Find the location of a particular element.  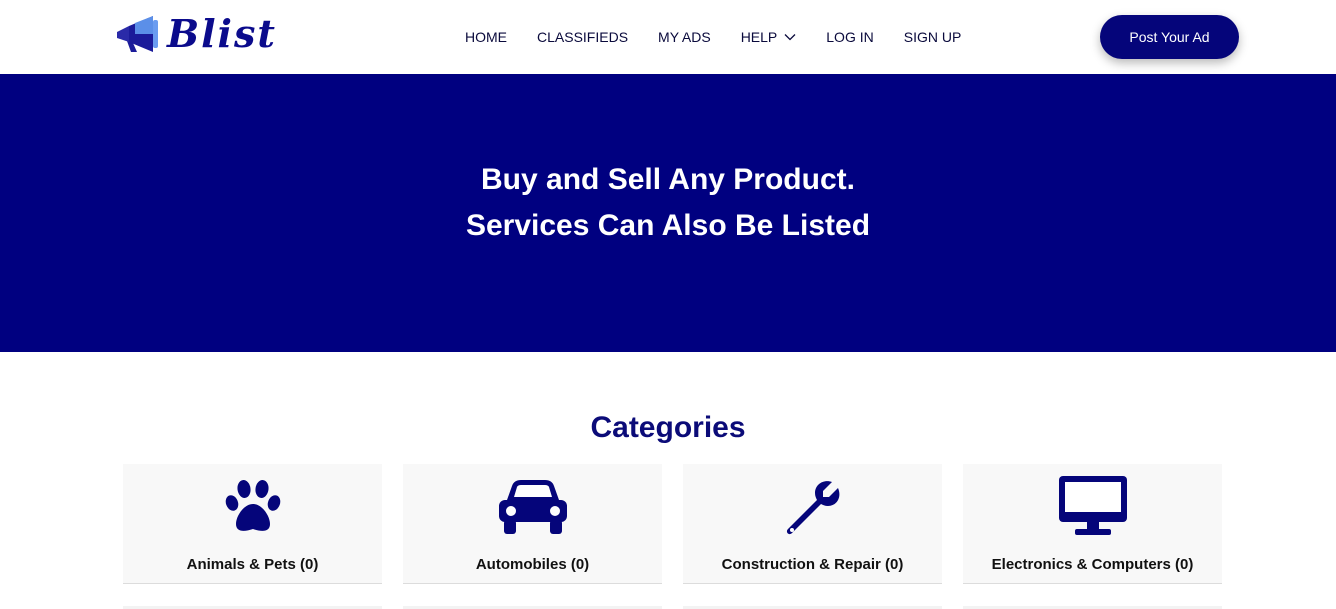

category-label: Electronics & Computers (0) is located at coordinates (1092, 564).